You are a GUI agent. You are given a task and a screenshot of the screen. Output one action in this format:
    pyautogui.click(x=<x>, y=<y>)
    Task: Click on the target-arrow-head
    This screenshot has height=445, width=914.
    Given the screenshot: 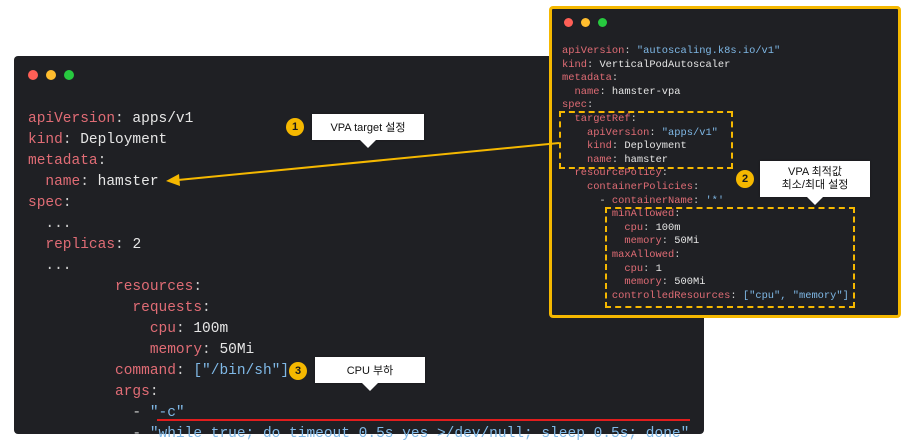 What is the action you would take?
    pyautogui.click(x=173, y=180)
    